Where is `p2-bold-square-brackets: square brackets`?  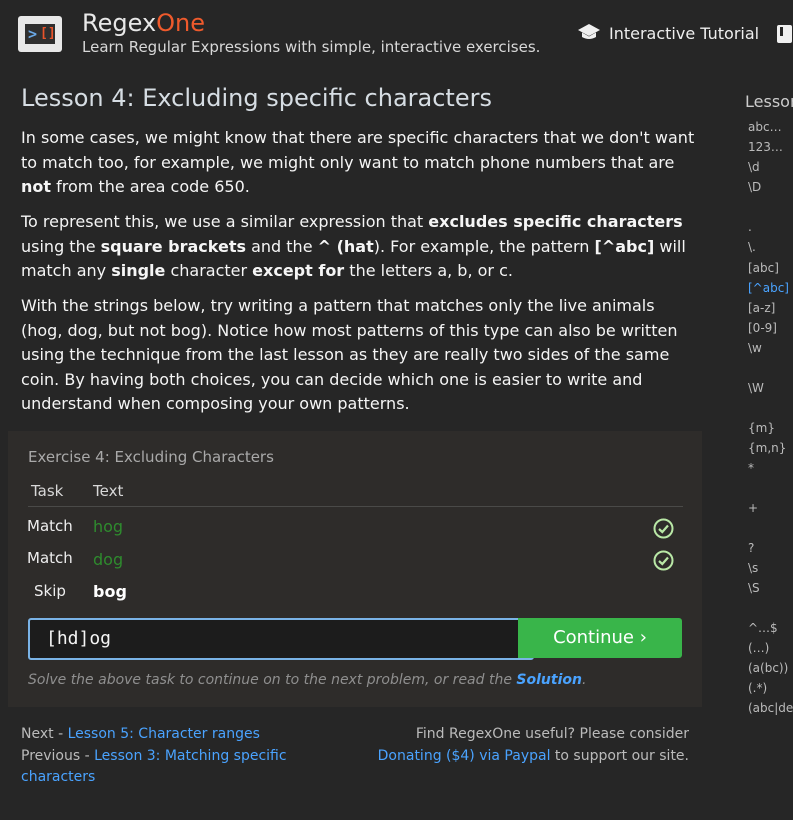
p2-bold-square-brackets: square brackets is located at coordinates (173, 246).